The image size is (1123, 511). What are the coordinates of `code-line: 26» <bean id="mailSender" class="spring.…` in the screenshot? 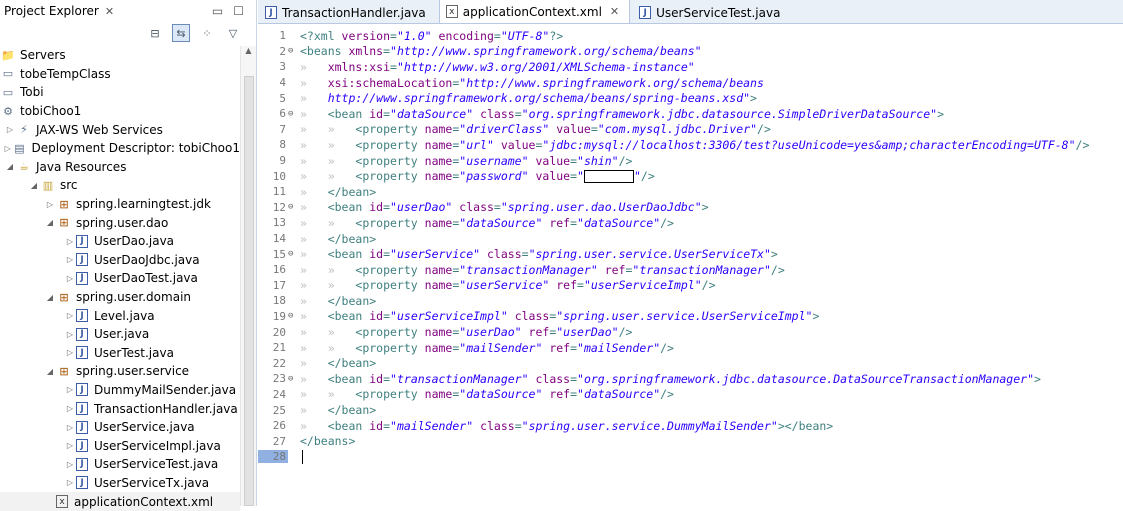 It's located at (690, 426).